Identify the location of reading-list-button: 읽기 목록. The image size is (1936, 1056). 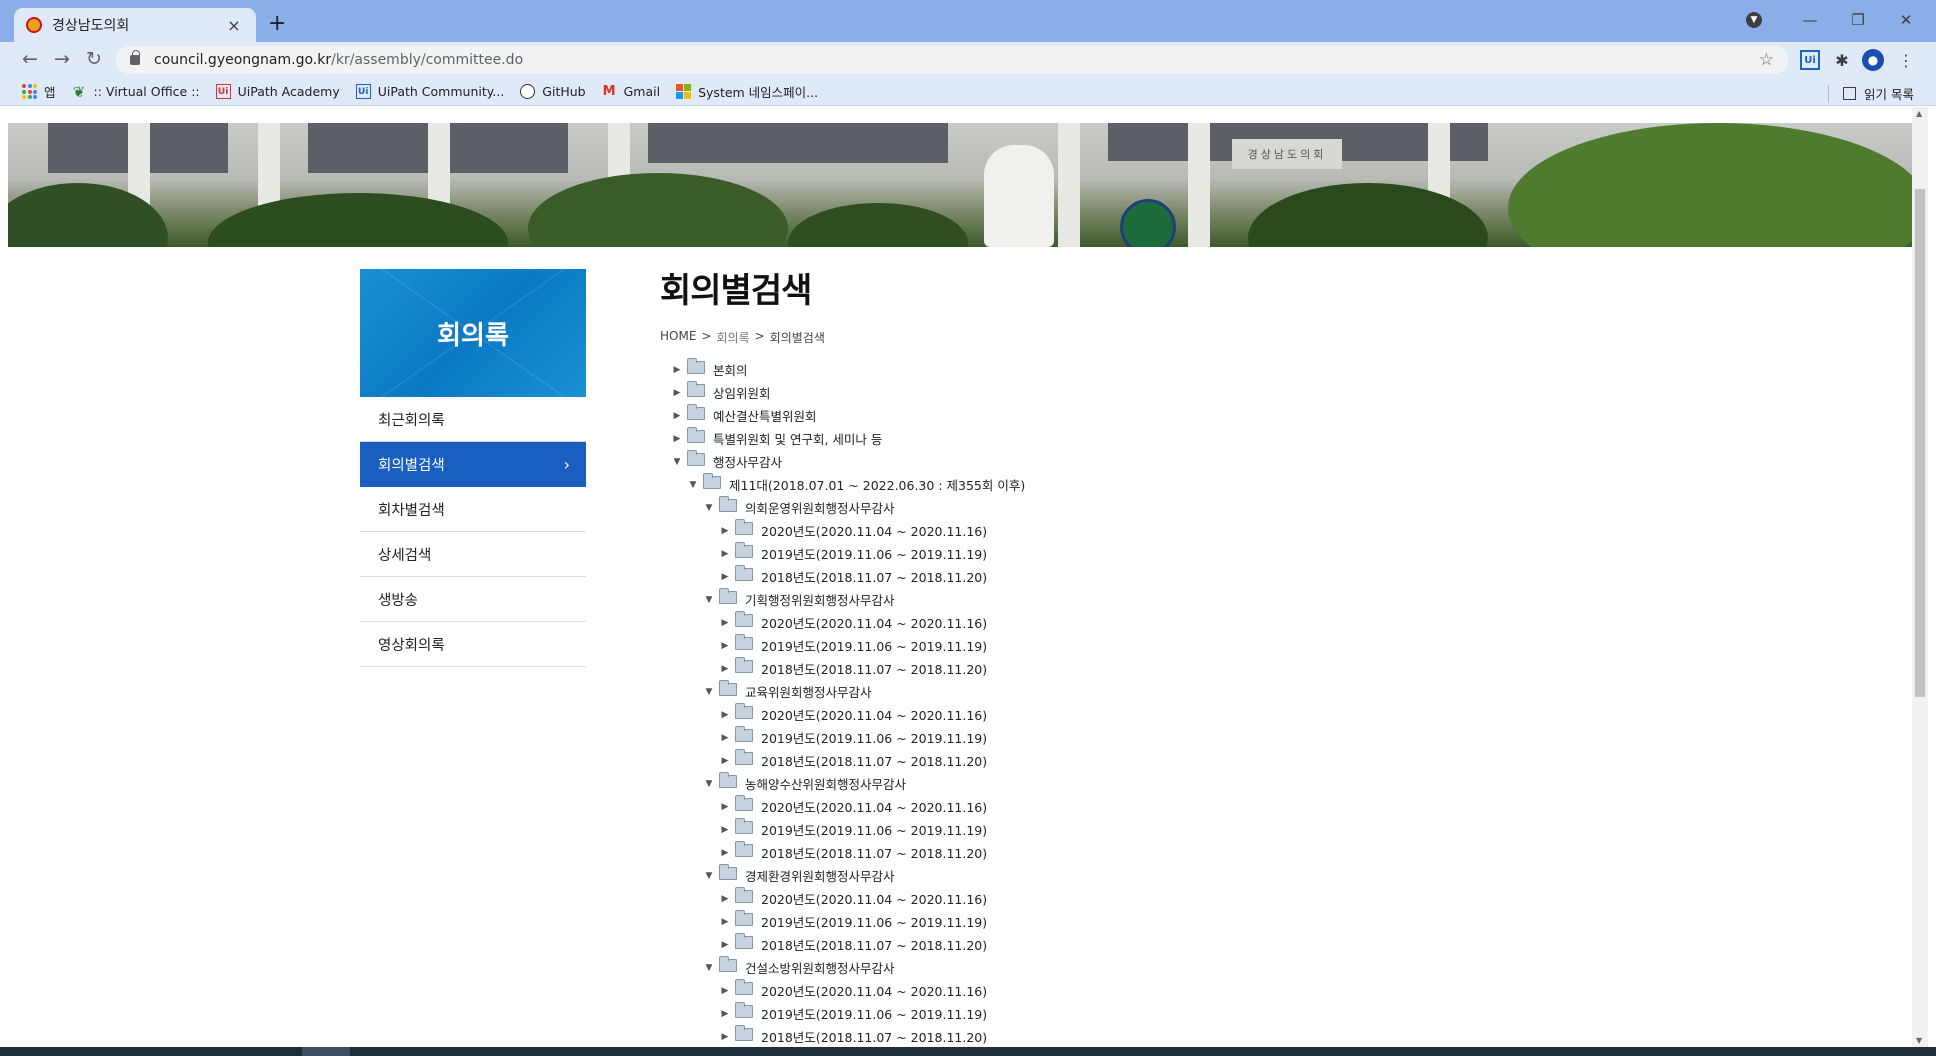
(1871, 93).